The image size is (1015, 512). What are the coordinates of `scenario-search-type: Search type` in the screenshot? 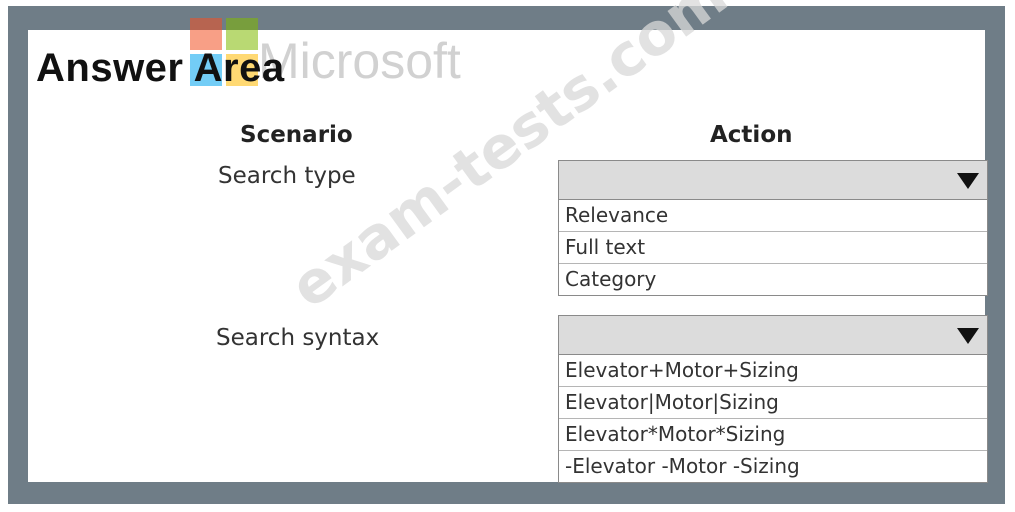 It's located at (287, 176).